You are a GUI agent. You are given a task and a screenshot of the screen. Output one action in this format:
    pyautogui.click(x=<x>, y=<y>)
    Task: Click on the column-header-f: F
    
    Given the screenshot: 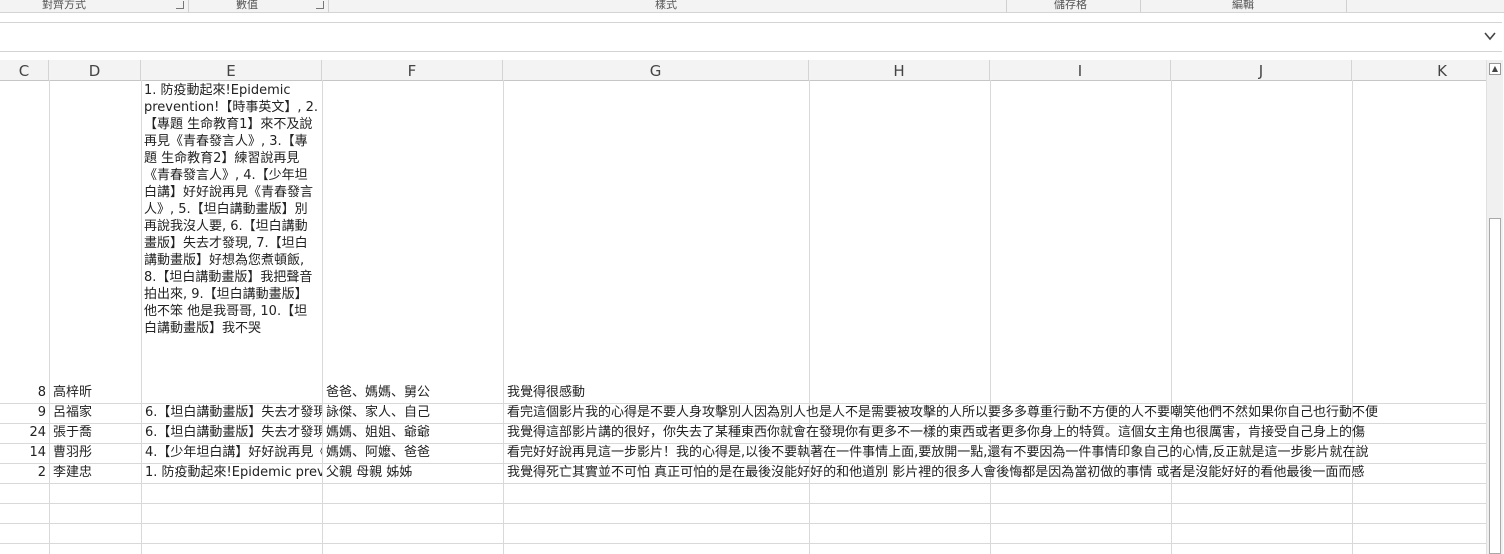 What is the action you would take?
    pyautogui.click(x=412, y=70)
    